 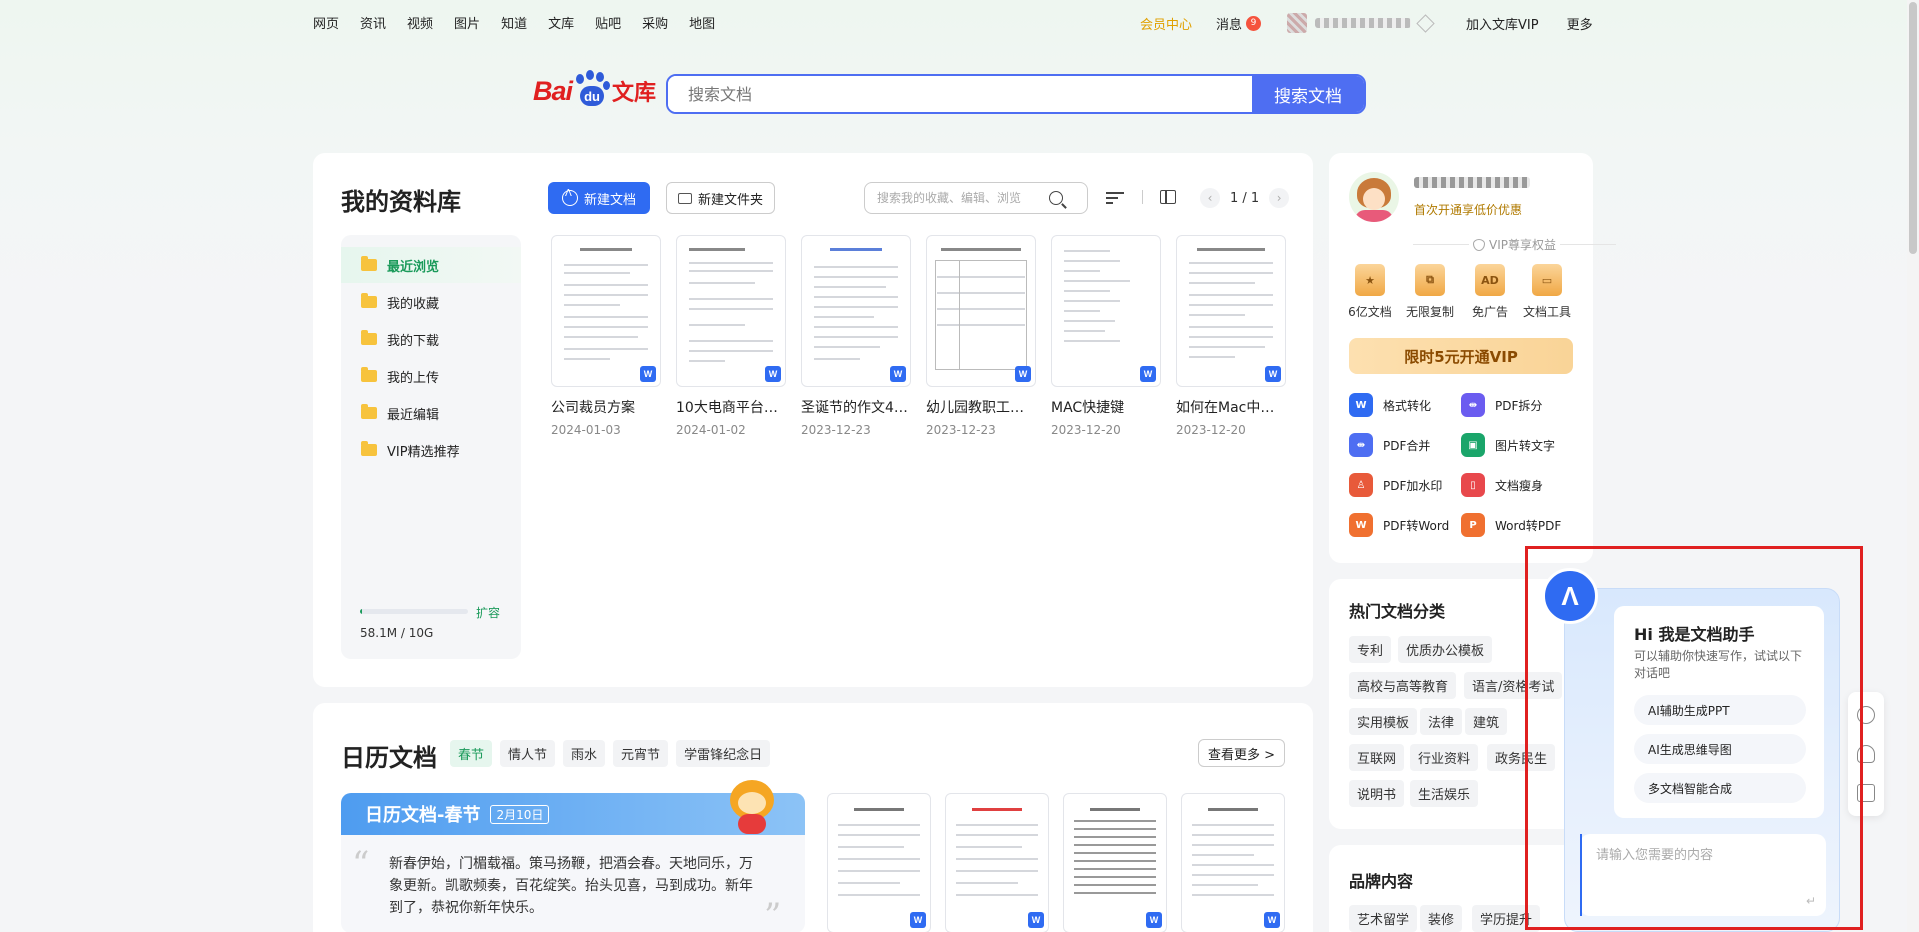 I want to click on calendar-tag: 学雷锋纪念日, so click(x=723, y=753).